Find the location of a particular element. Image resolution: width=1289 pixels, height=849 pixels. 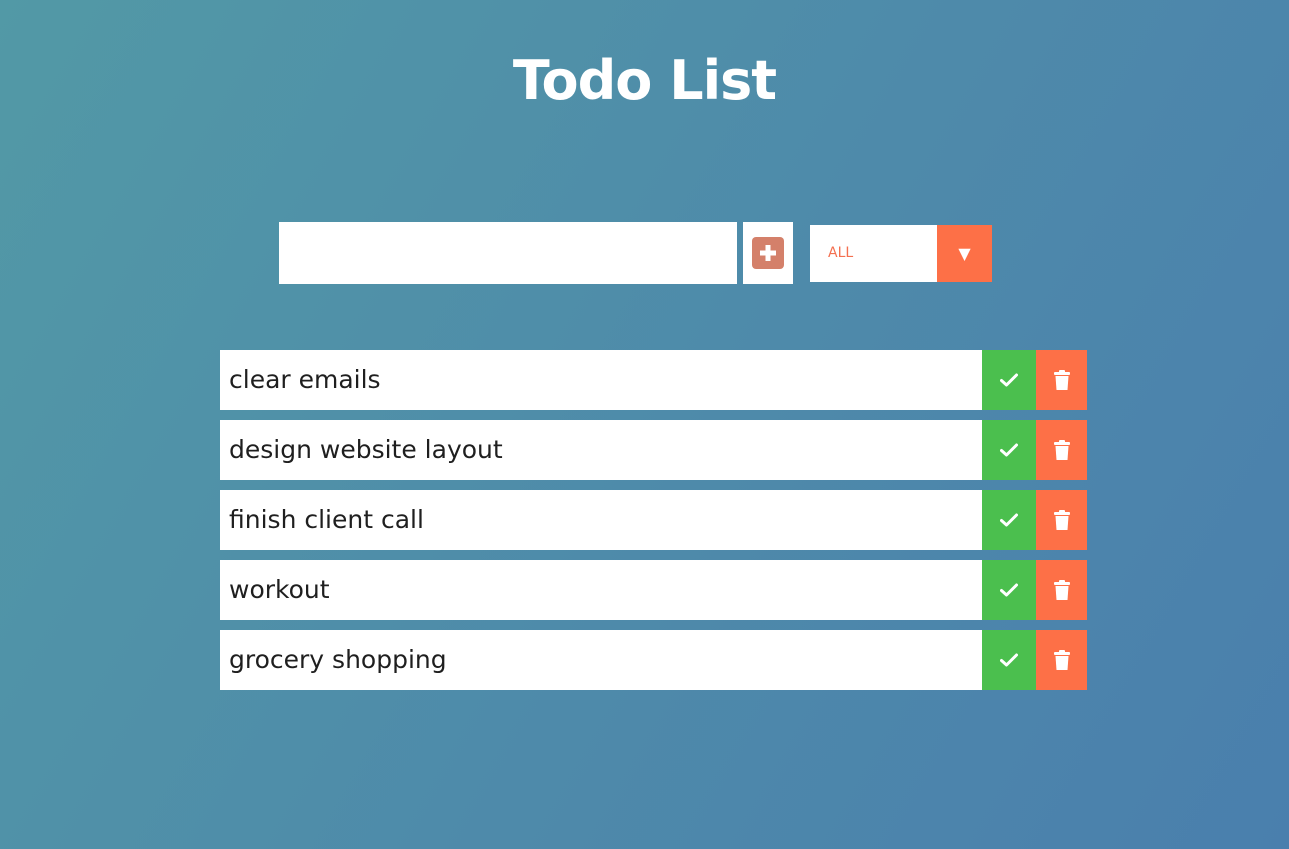

todo-text: finish client call is located at coordinates (326, 519).